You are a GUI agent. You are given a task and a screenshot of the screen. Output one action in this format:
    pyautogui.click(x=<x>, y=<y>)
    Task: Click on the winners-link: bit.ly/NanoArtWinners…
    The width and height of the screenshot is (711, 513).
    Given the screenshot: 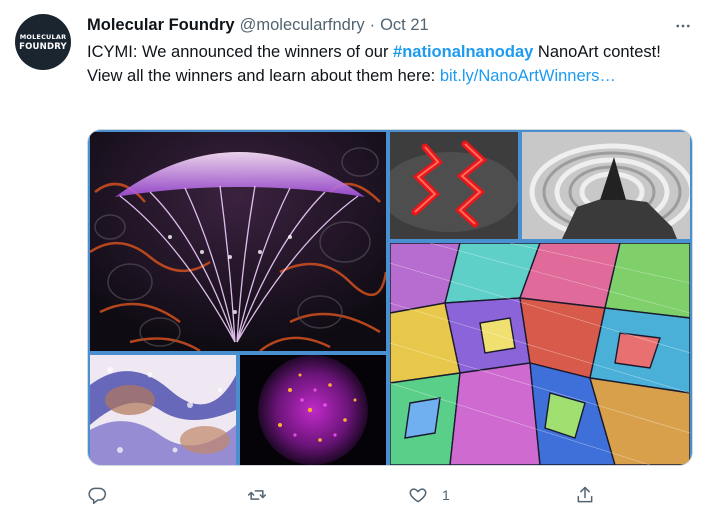 What is the action you would take?
    pyautogui.click(x=528, y=76)
    